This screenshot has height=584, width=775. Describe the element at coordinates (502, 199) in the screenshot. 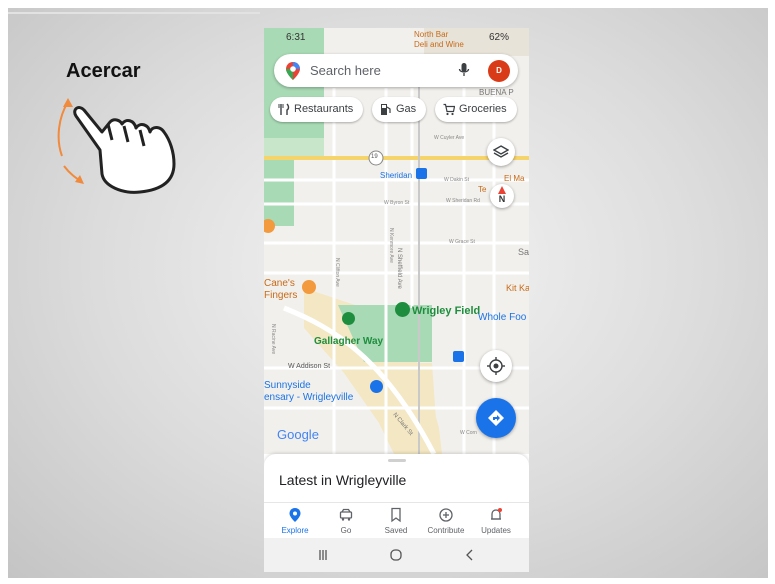

I see `compass-letter: N` at that location.